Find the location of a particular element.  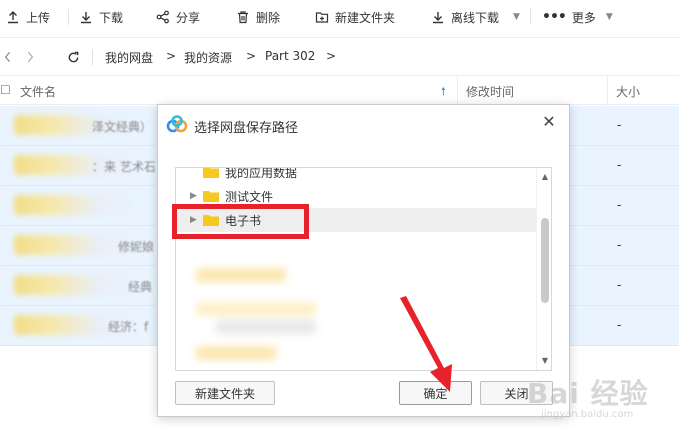

delete-button: 删除 is located at coordinates (258, 17).